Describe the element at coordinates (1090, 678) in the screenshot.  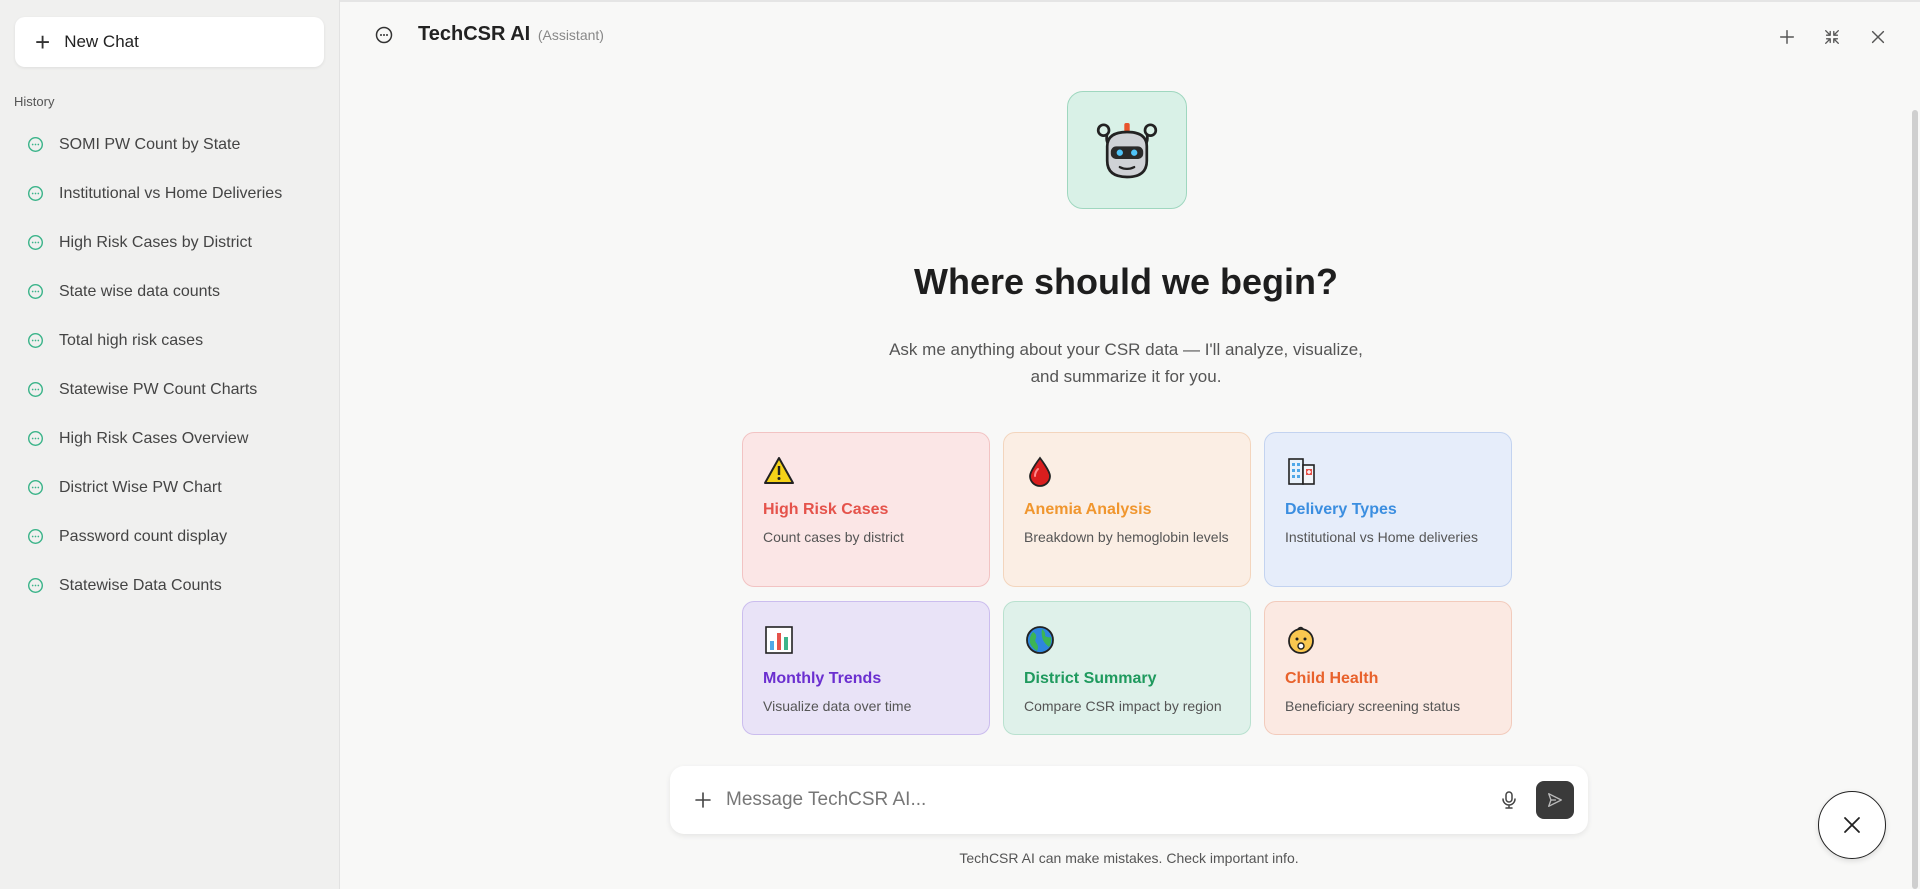
I see `card-title: District Summary` at that location.